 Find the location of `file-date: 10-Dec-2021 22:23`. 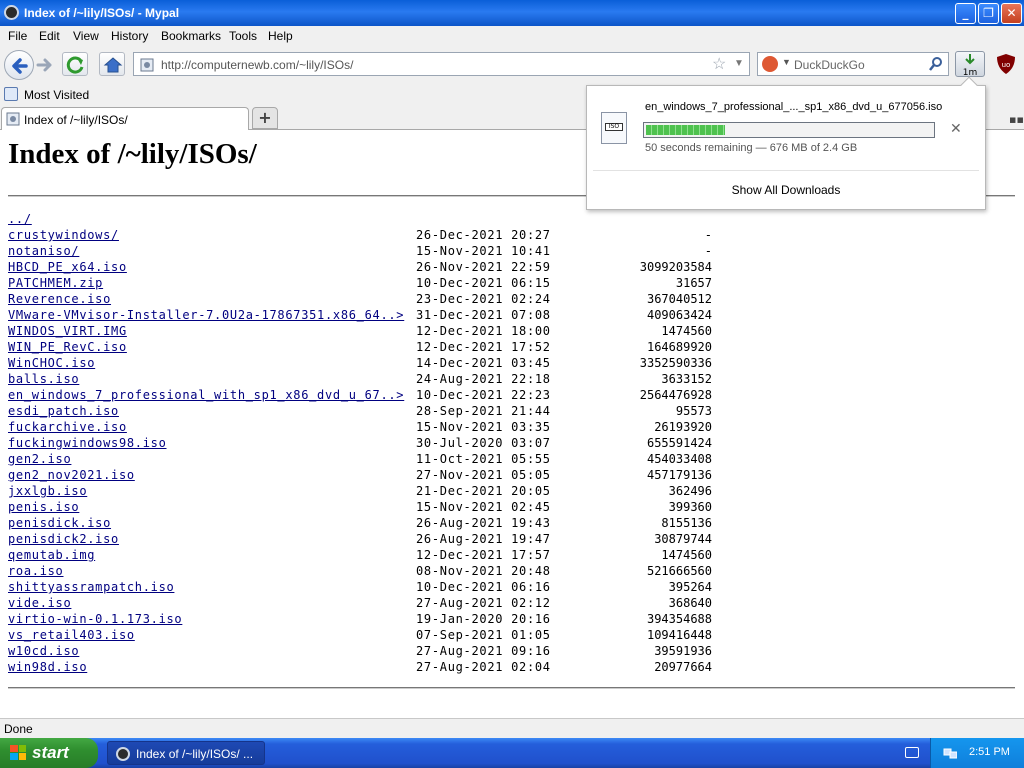

file-date: 10-Dec-2021 22:23 is located at coordinates (483, 395).